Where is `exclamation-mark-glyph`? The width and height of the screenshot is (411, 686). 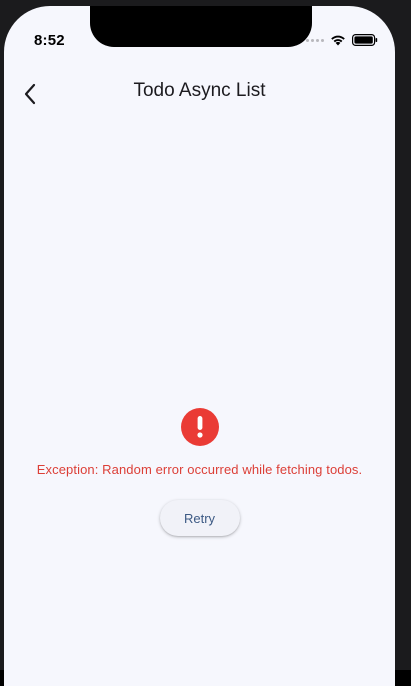 exclamation-mark-glyph is located at coordinates (199, 427).